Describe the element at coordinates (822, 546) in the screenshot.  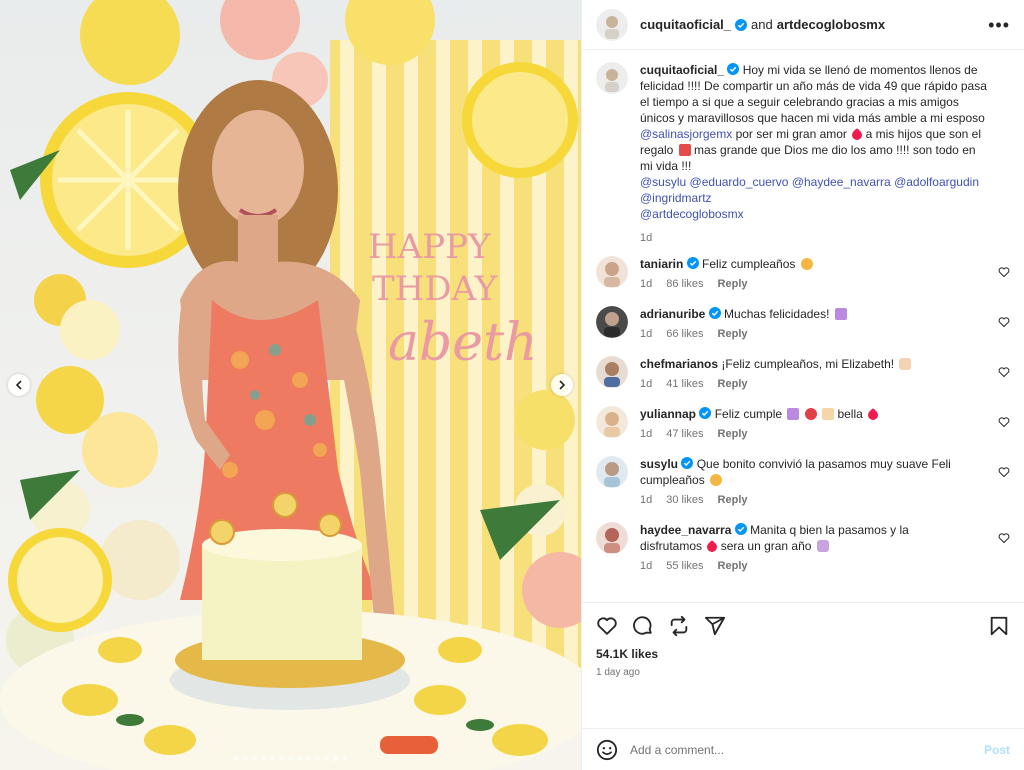
I see `praying-hands-emoji-icon` at that location.